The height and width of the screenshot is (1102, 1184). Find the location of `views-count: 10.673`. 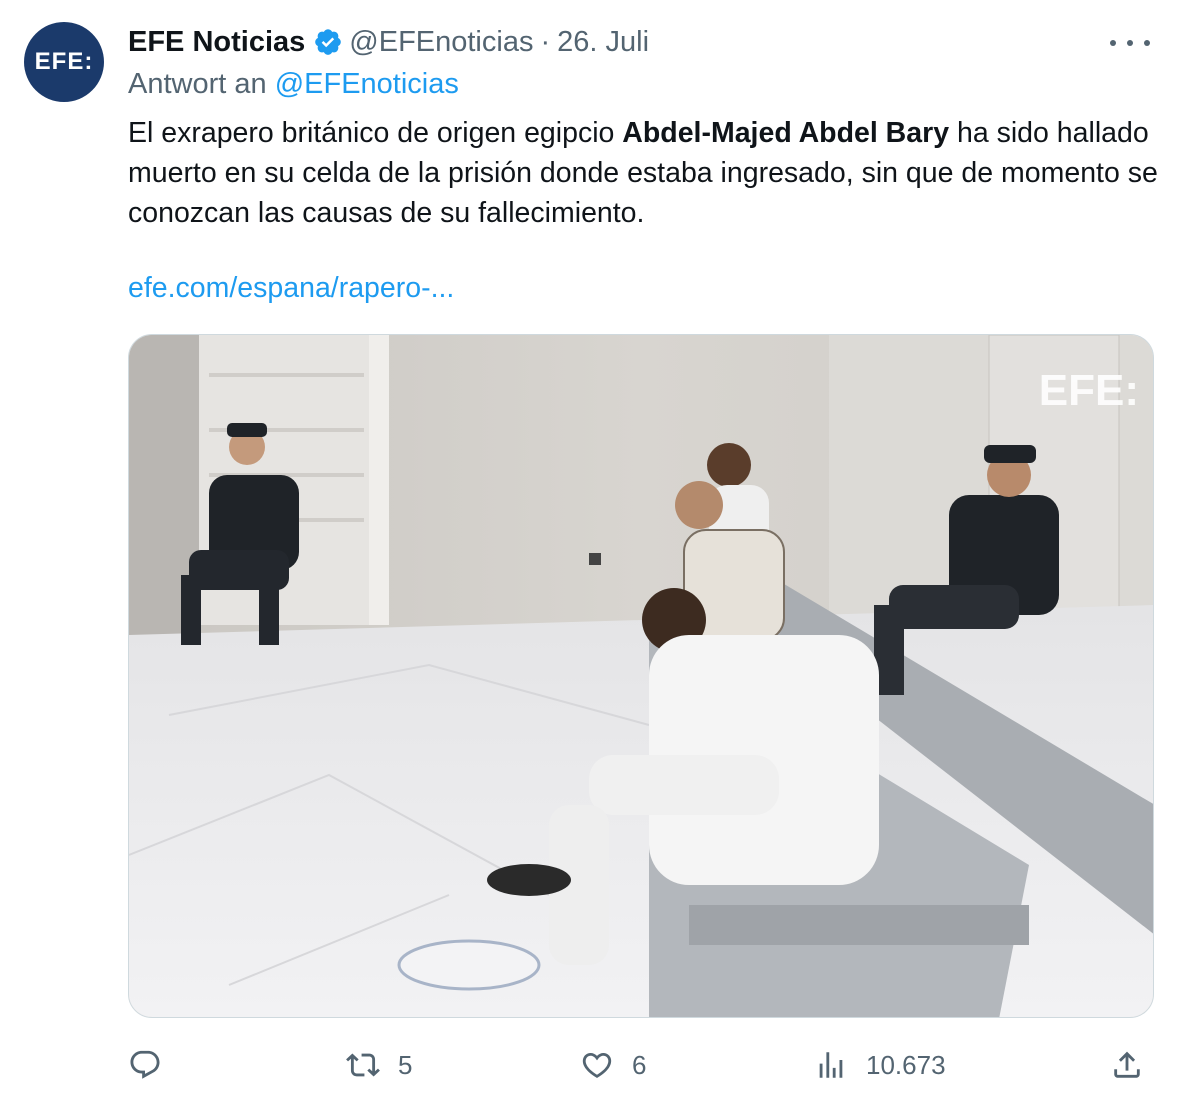

views-count: 10.673 is located at coordinates (906, 1064).